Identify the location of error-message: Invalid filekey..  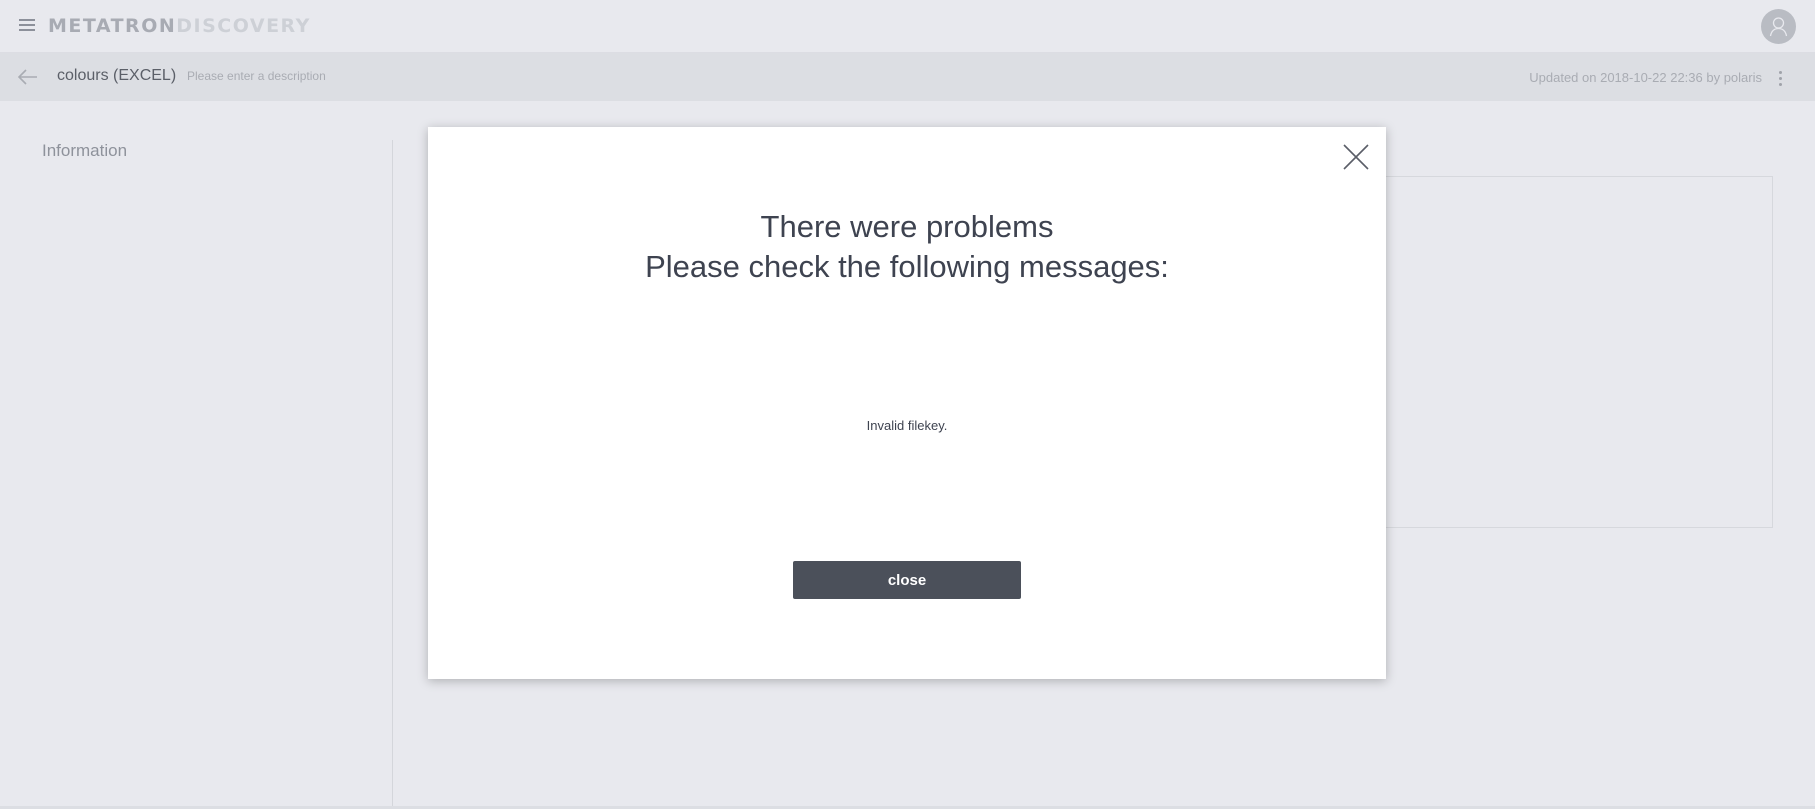
(907, 425).